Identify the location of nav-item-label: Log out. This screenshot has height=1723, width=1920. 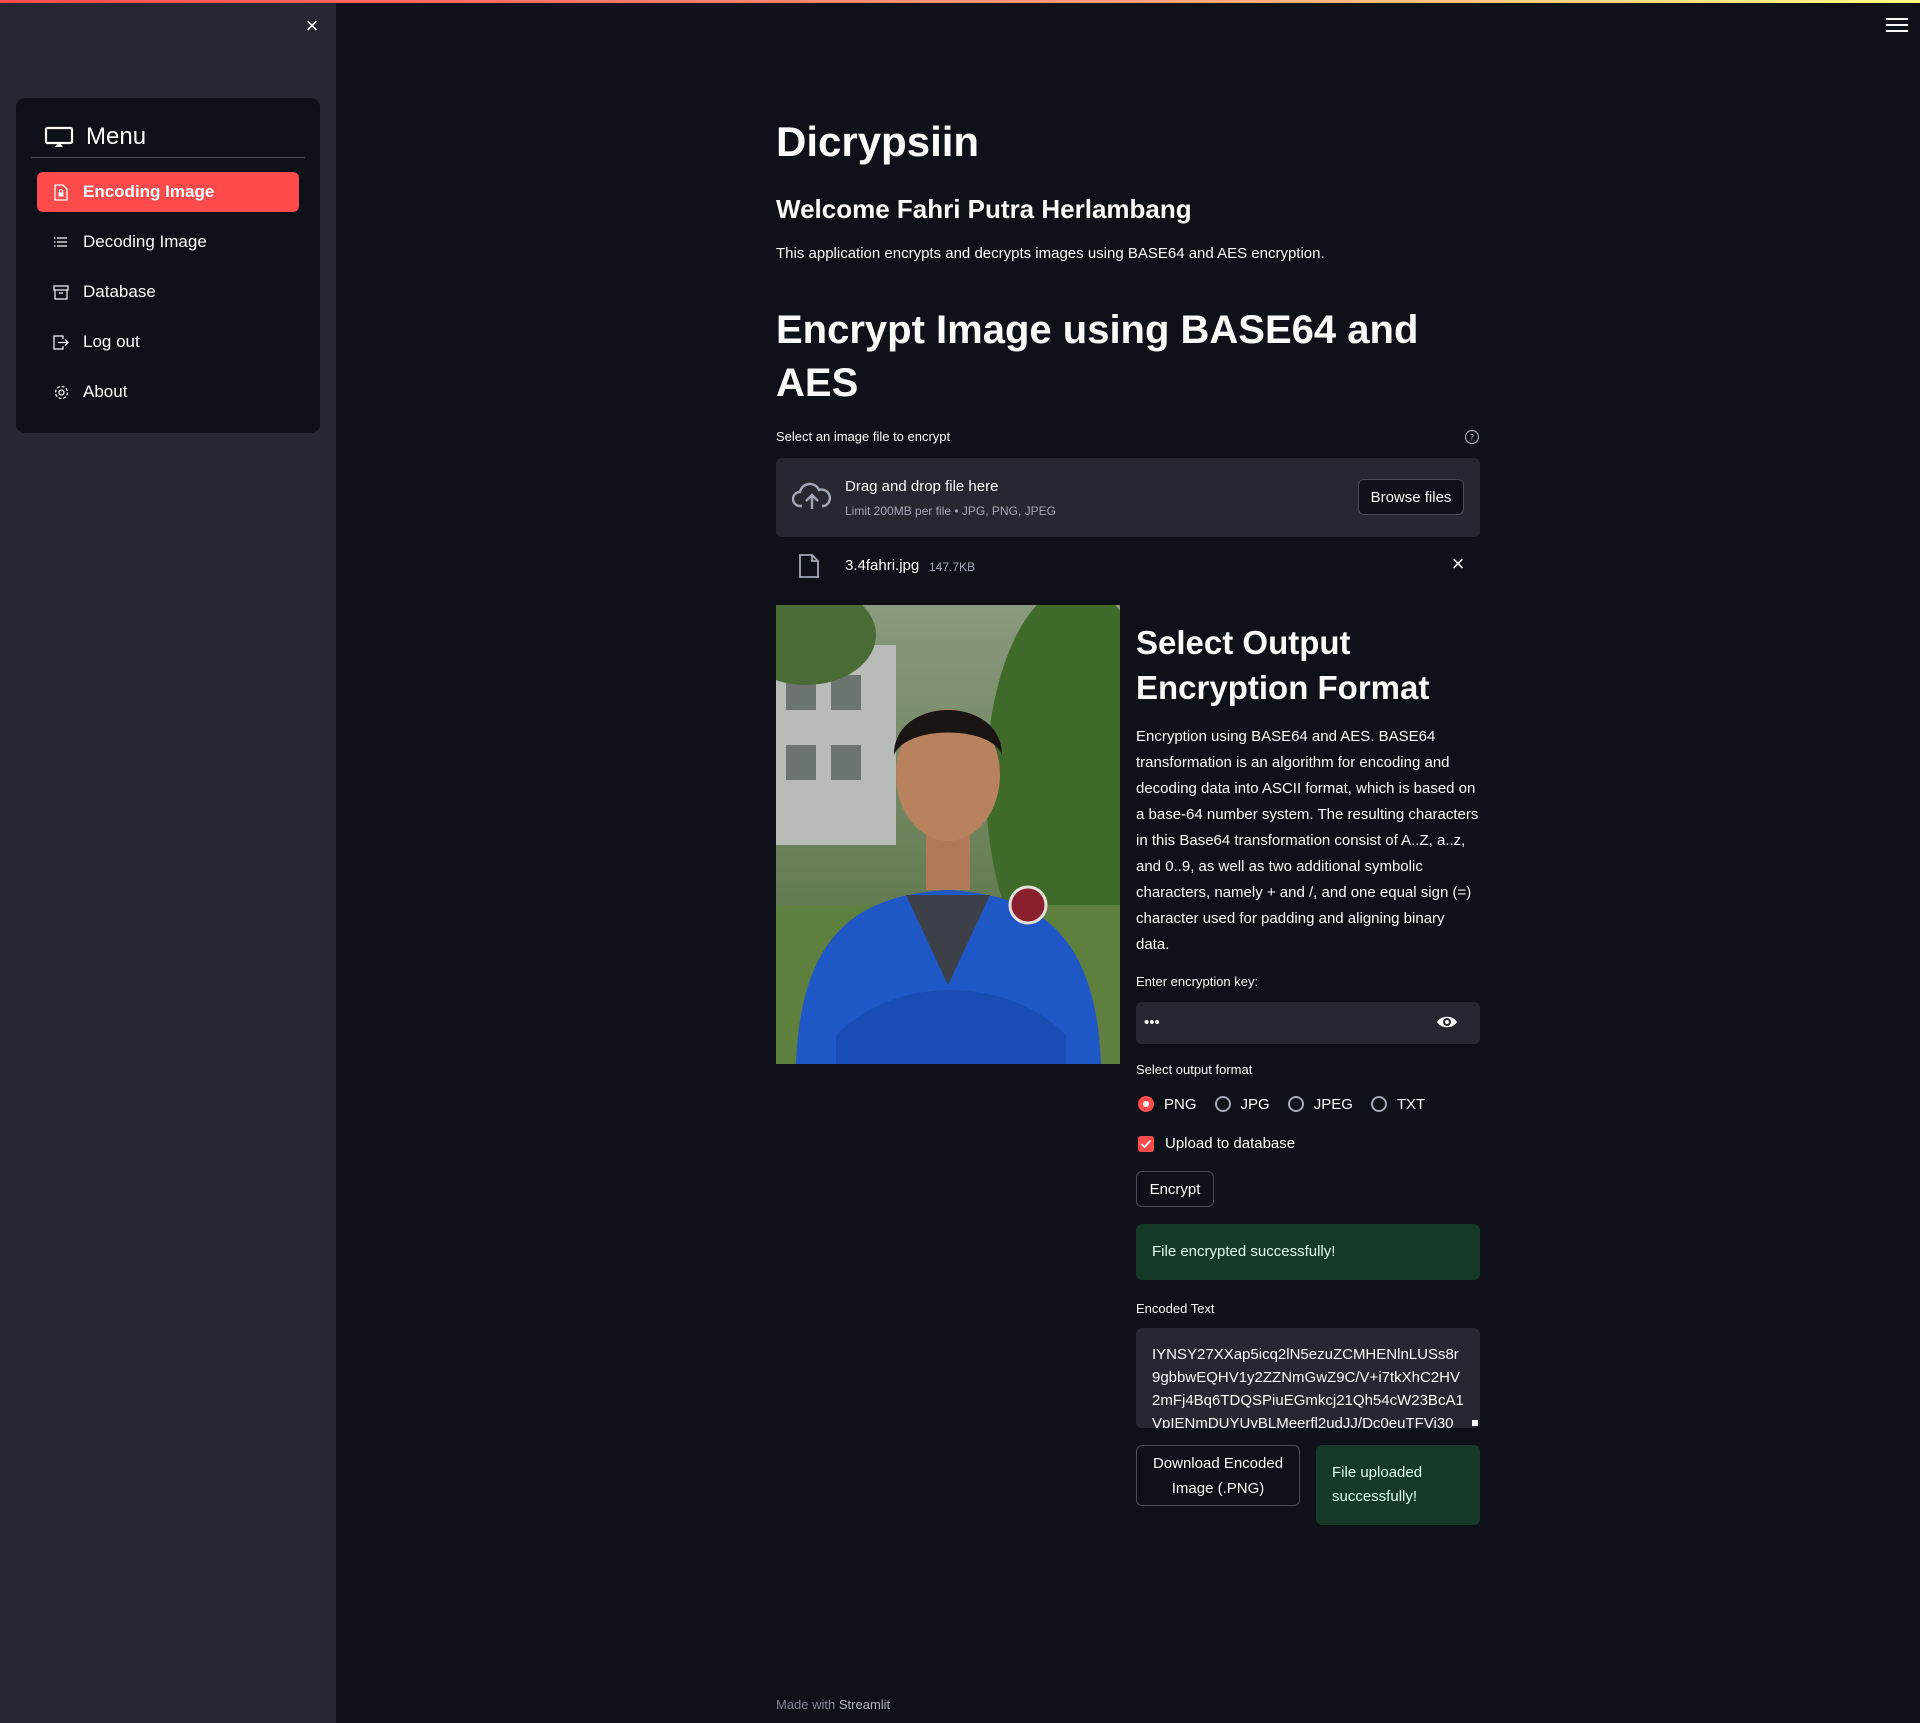
(111, 341).